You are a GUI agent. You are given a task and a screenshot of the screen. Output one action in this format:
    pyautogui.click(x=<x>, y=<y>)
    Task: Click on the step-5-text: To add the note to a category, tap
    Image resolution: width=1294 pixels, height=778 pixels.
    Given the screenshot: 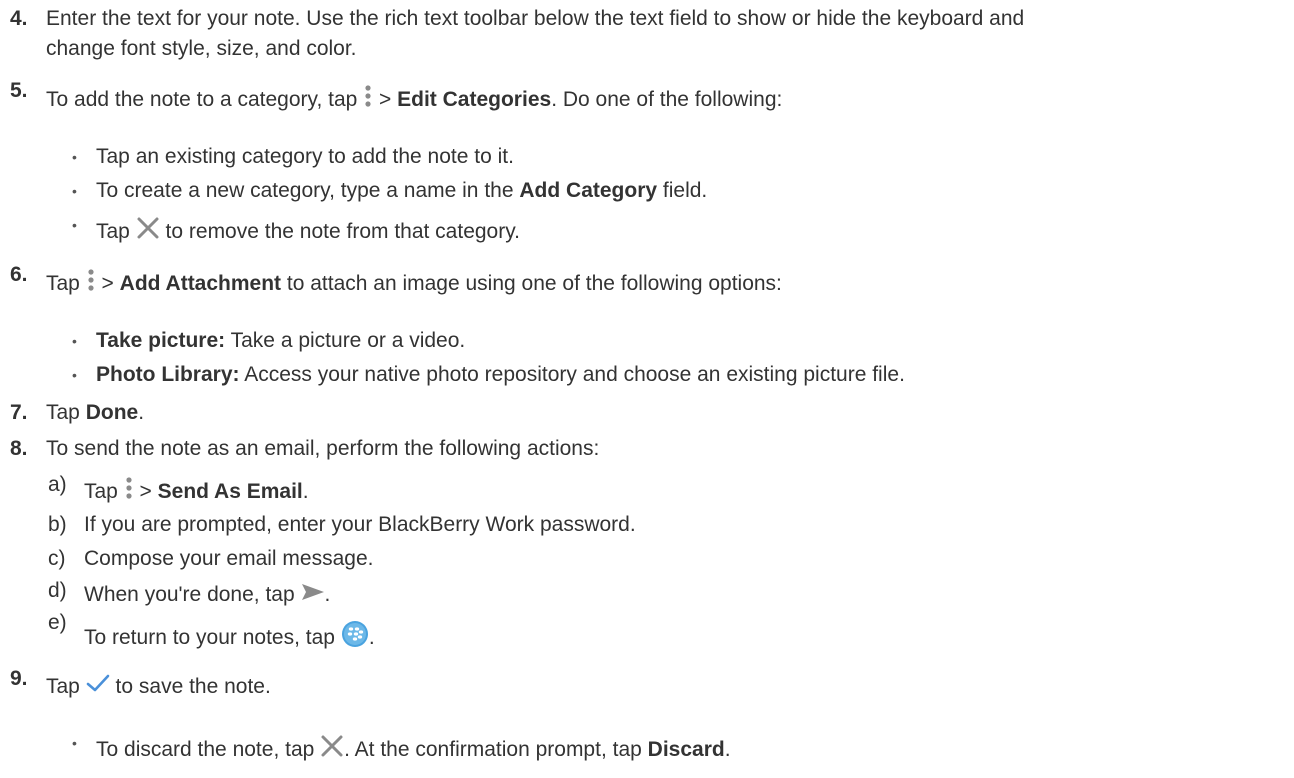 What is the action you would take?
    pyautogui.click(x=202, y=100)
    